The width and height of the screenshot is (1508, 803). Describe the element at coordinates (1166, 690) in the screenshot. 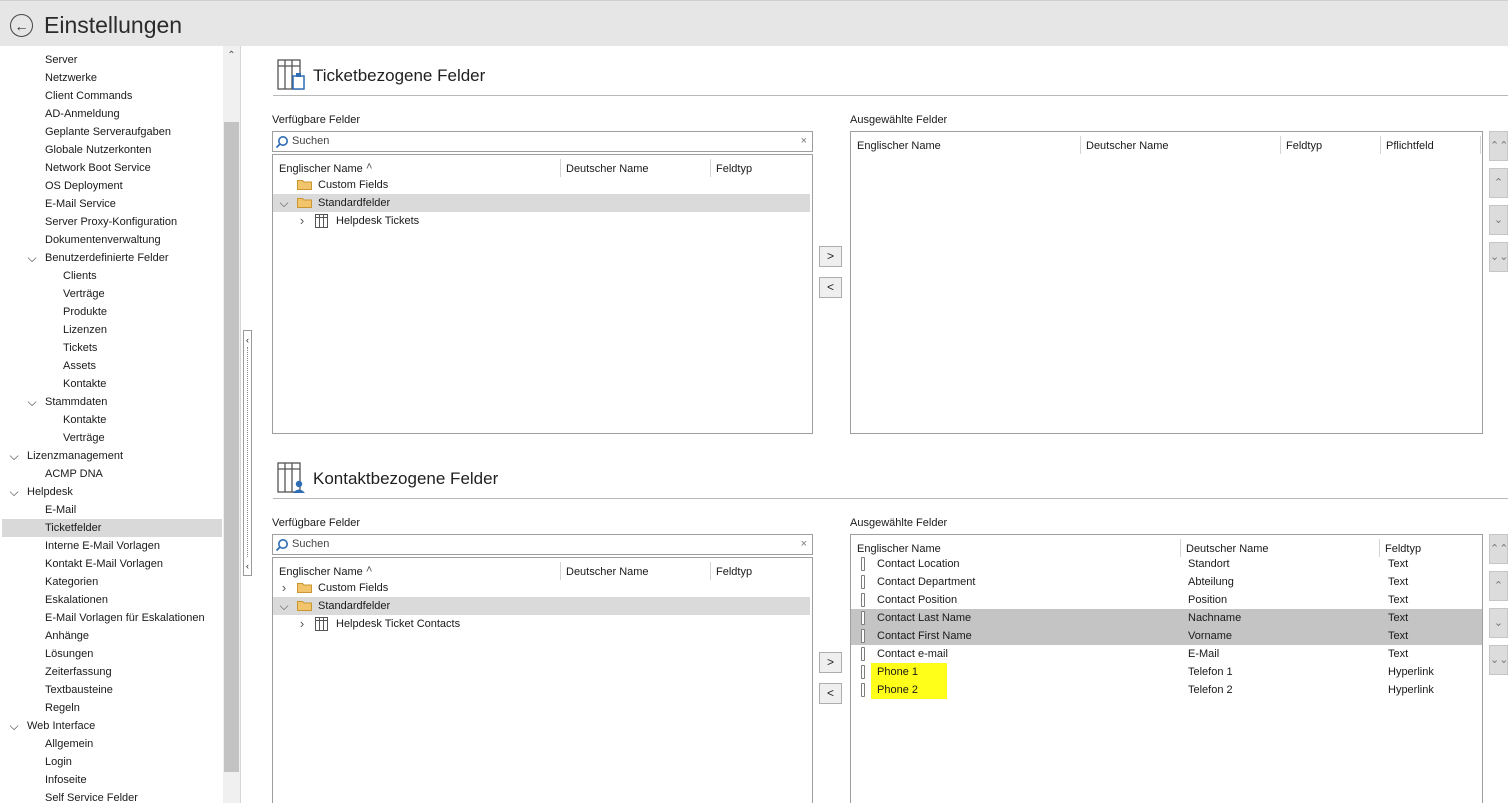

I see `table-row: Phone 2 Telefon 2 Hyperlink` at that location.